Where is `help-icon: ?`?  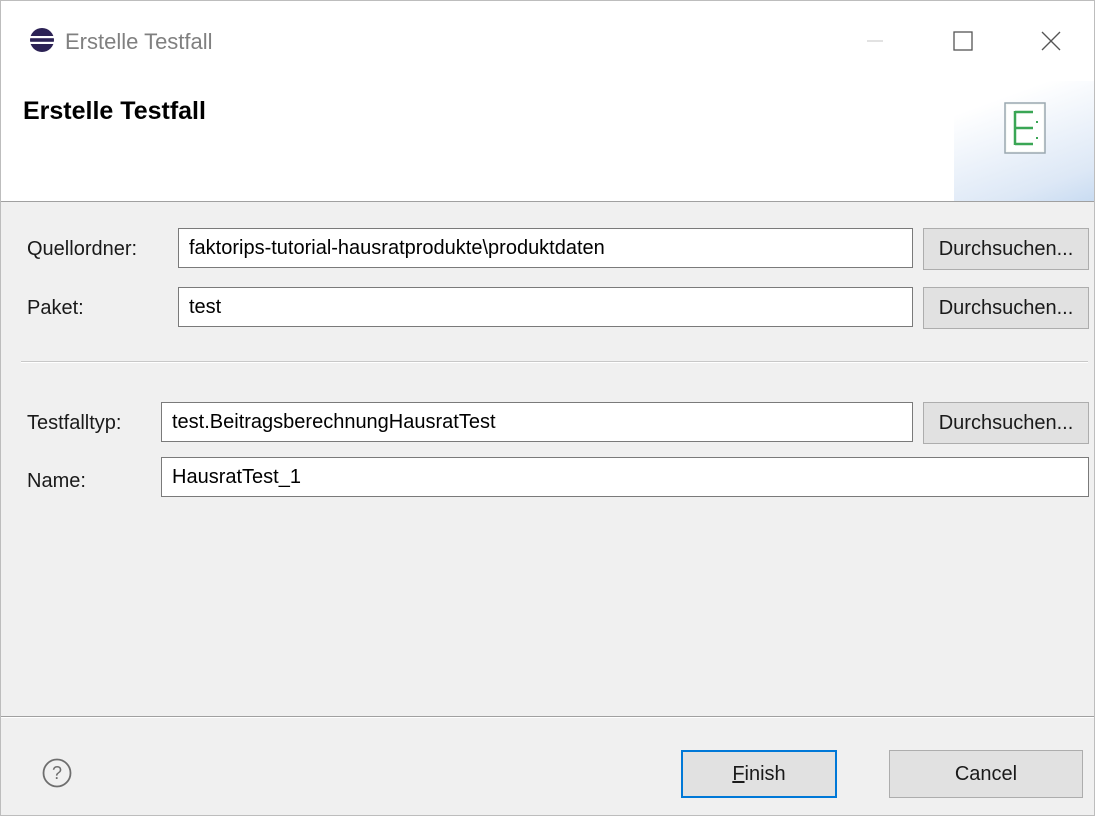 help-icon: ? is located at coordinates (57, 773).